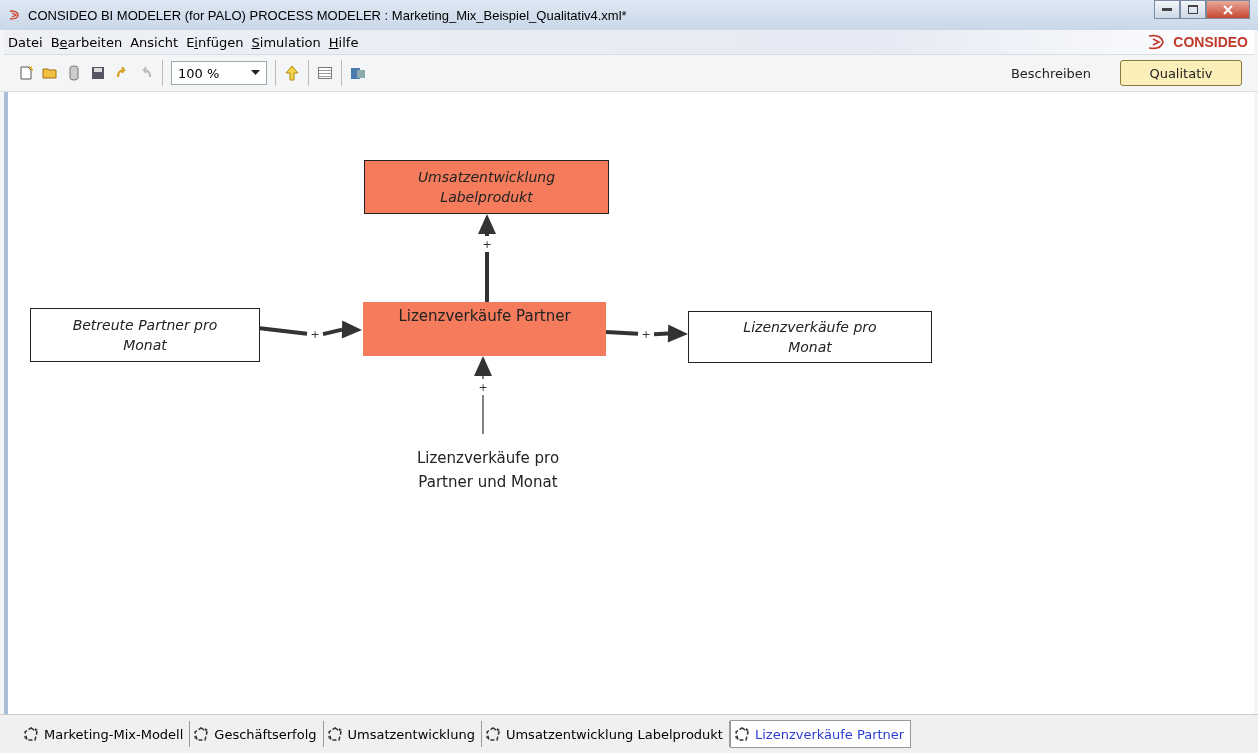 Image resolution: width=1258 pixels, height=753 pixels. What do you see at coordinates (219, 73) in the screenshot?
I see `zoom-dropdown: 100 %` at bounding box center [219, 73].